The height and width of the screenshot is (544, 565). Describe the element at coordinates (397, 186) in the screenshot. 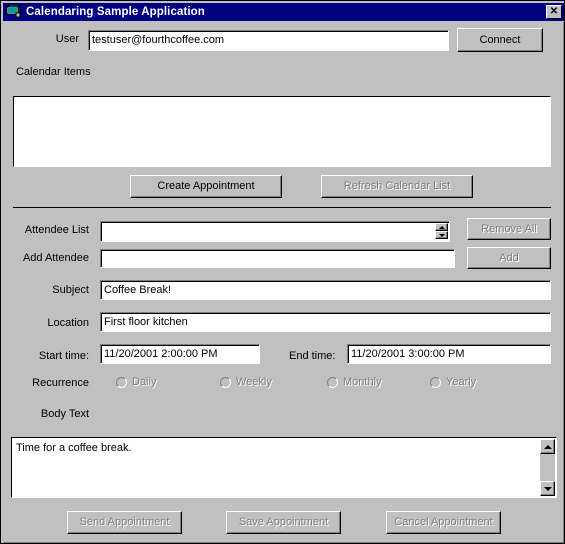

I see `refresh-calendar-list-button: Refresh Calendar List` at that location.